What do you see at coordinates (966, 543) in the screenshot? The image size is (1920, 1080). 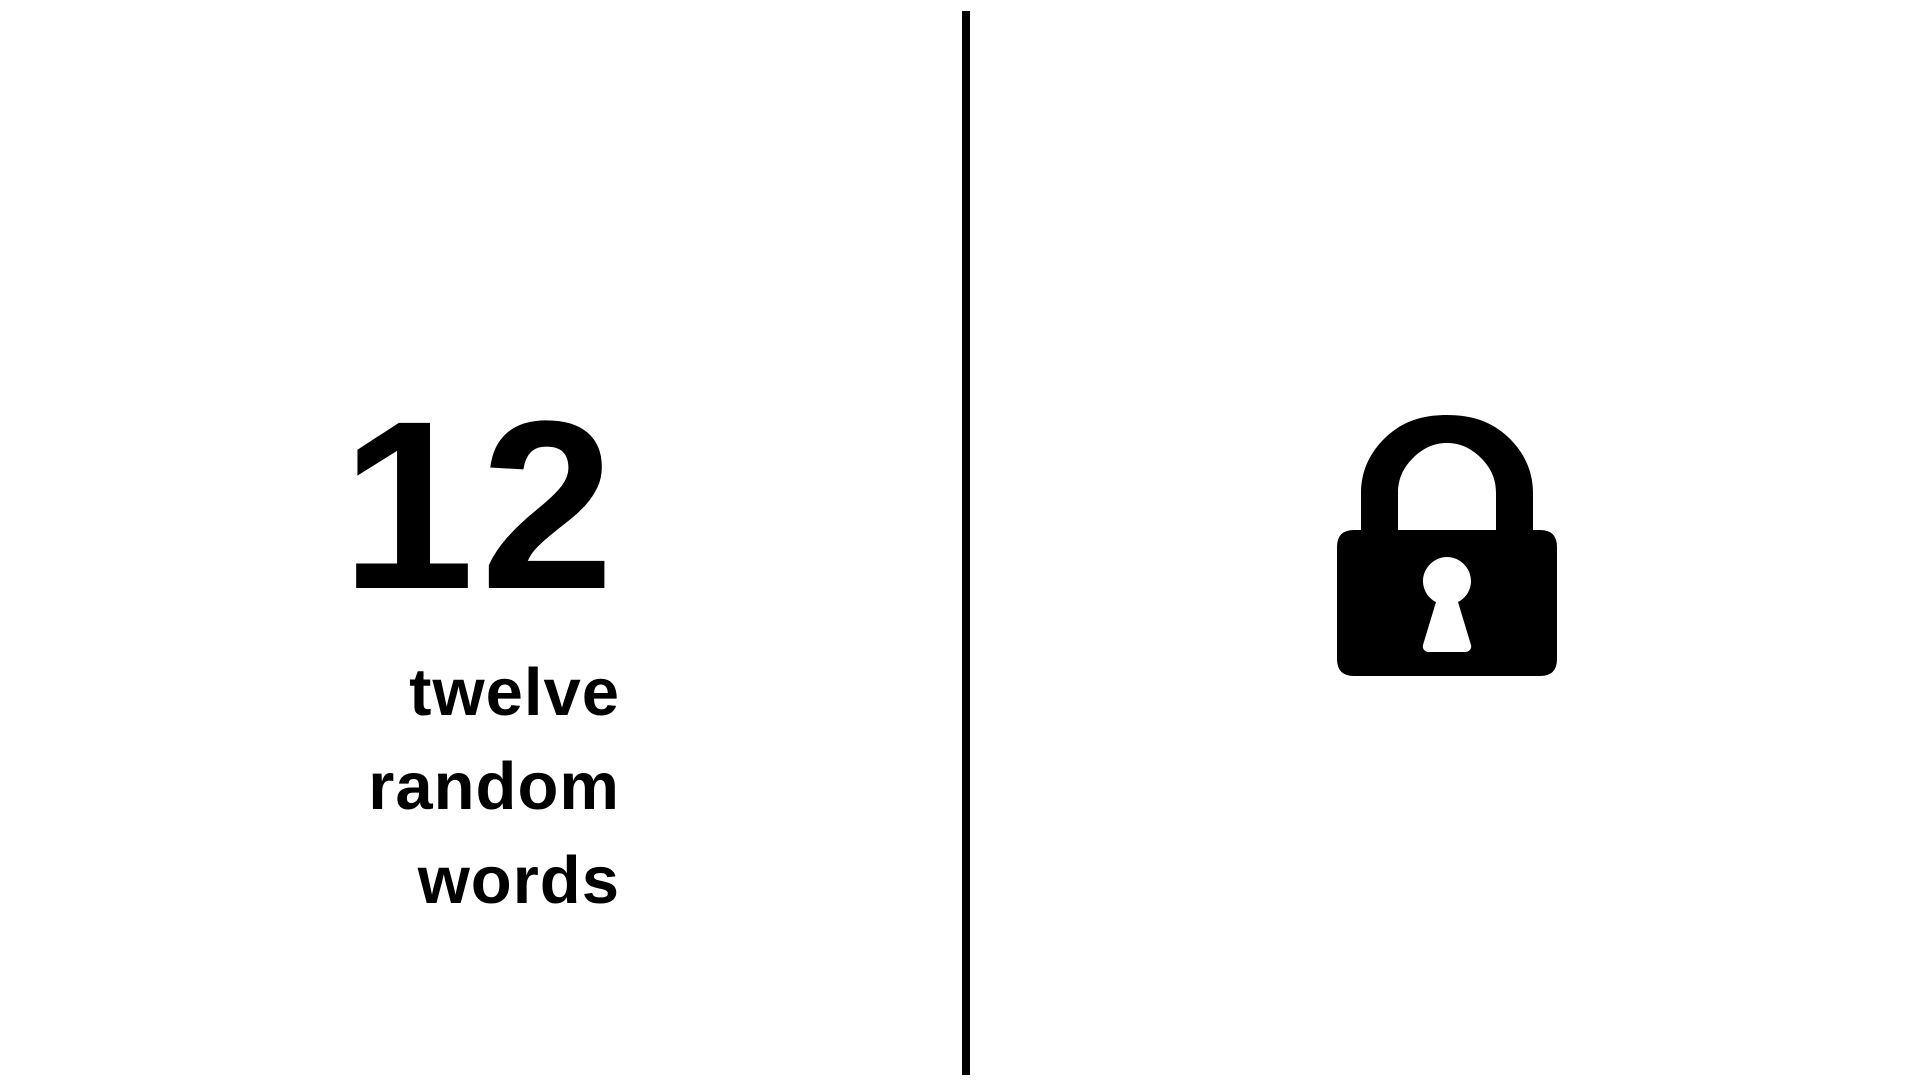 I see `vertical-divider` at bounding box center [966, 543].